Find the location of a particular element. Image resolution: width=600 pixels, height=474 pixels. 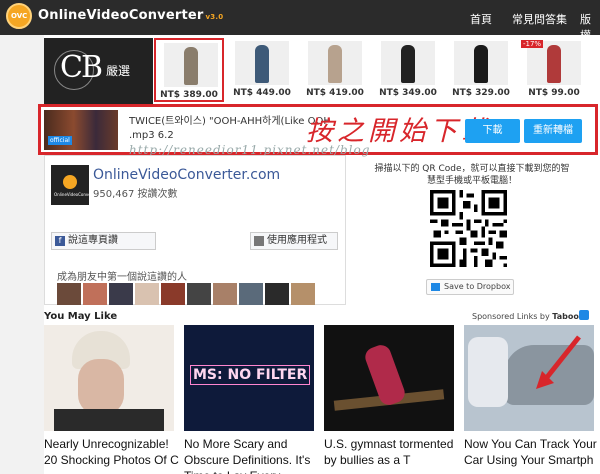

facebook-page-name: OnlineVideoConverter.com is located at coordinates (186, 175).